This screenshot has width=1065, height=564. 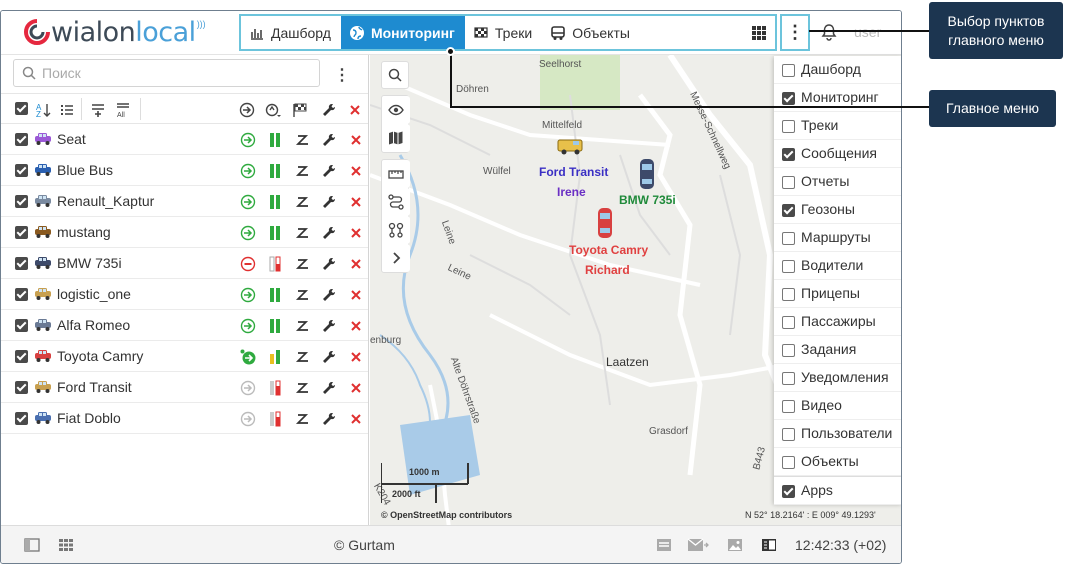 What do you see at coordinates (837, 490) in the screenshot?
I see `menu-option: Apps` at bounding box center [837, 490].